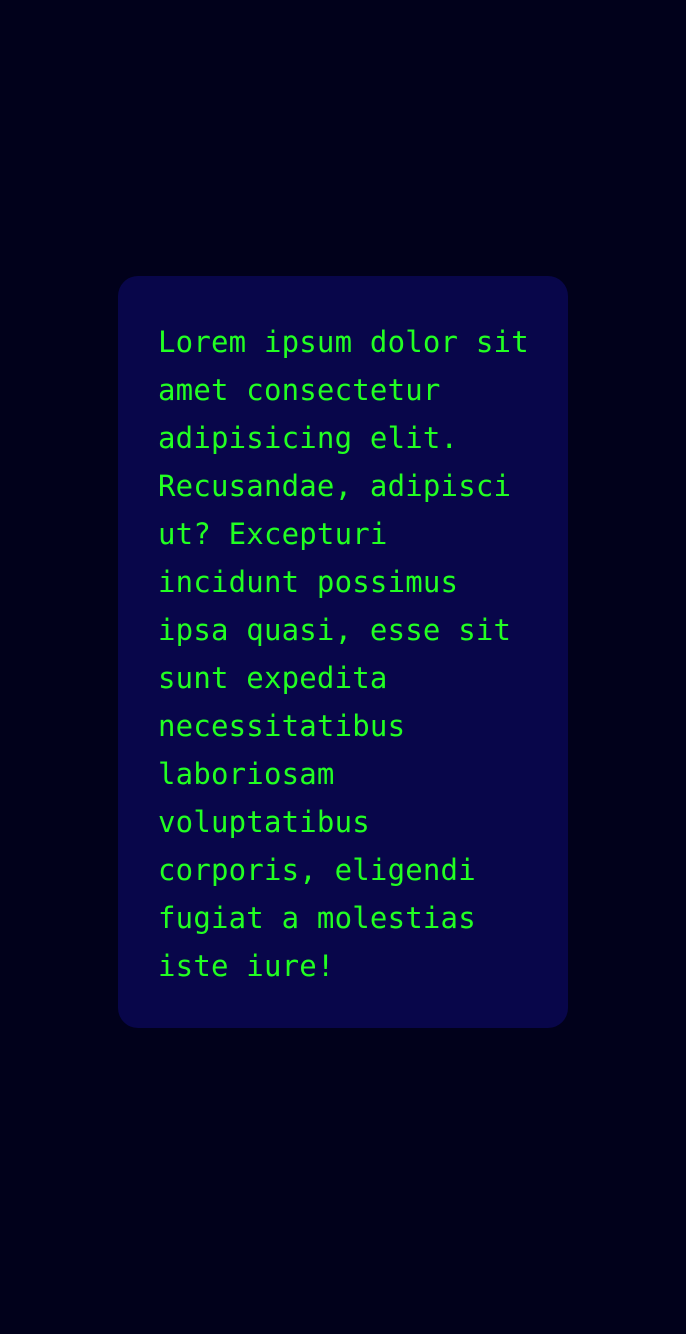 Image resolution: width=686 pixels, height=1334 pixels. What do you see at coordinates (317, 870) in the screenshot?
I see `paragraph-line: corporis, eligendi` at bounding box center [317, 870].